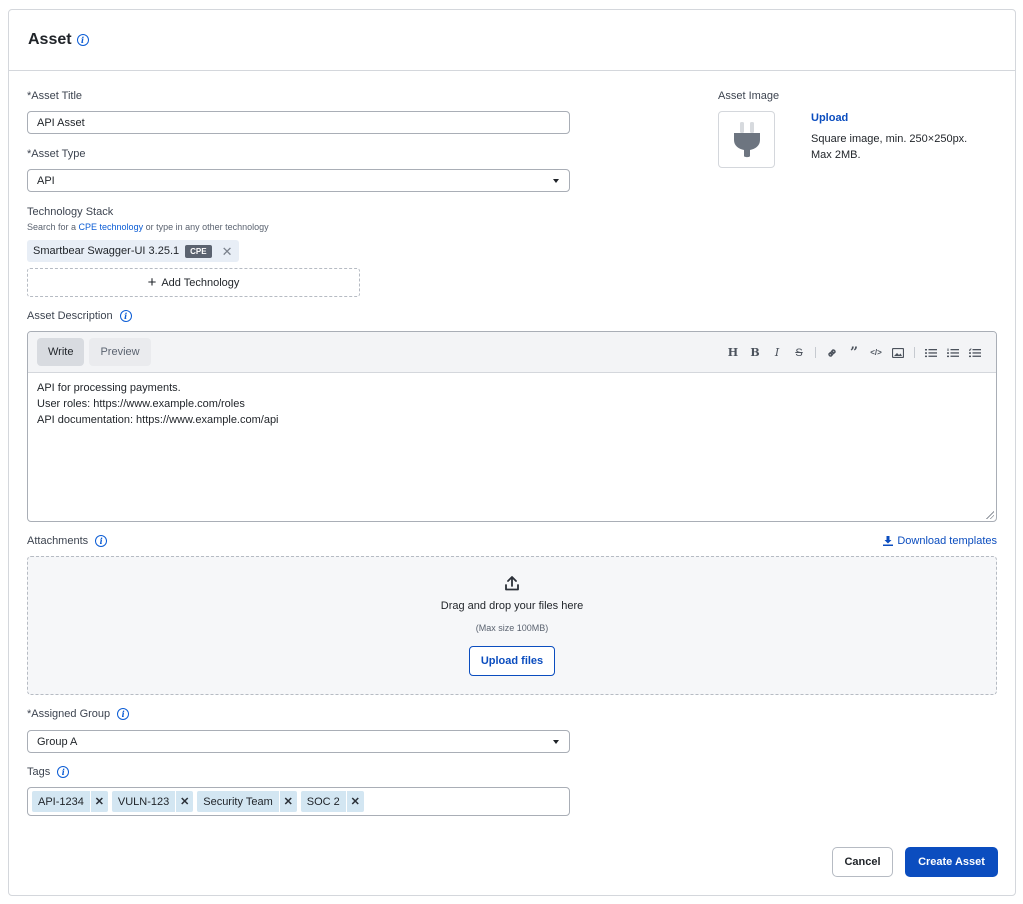  What do you see at coordinates (888, 541) in the screenshot?
I see `download-icon` at bounding box center [888, 541].